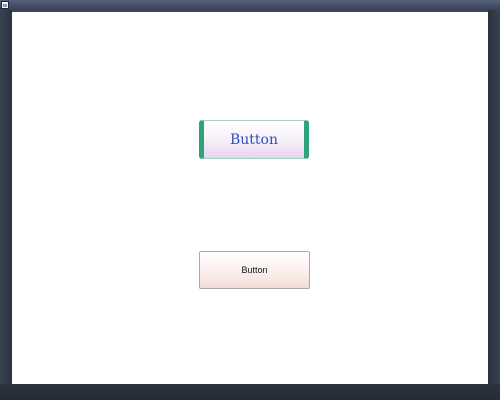  I want to click on right-window-border, so click(494, 199).